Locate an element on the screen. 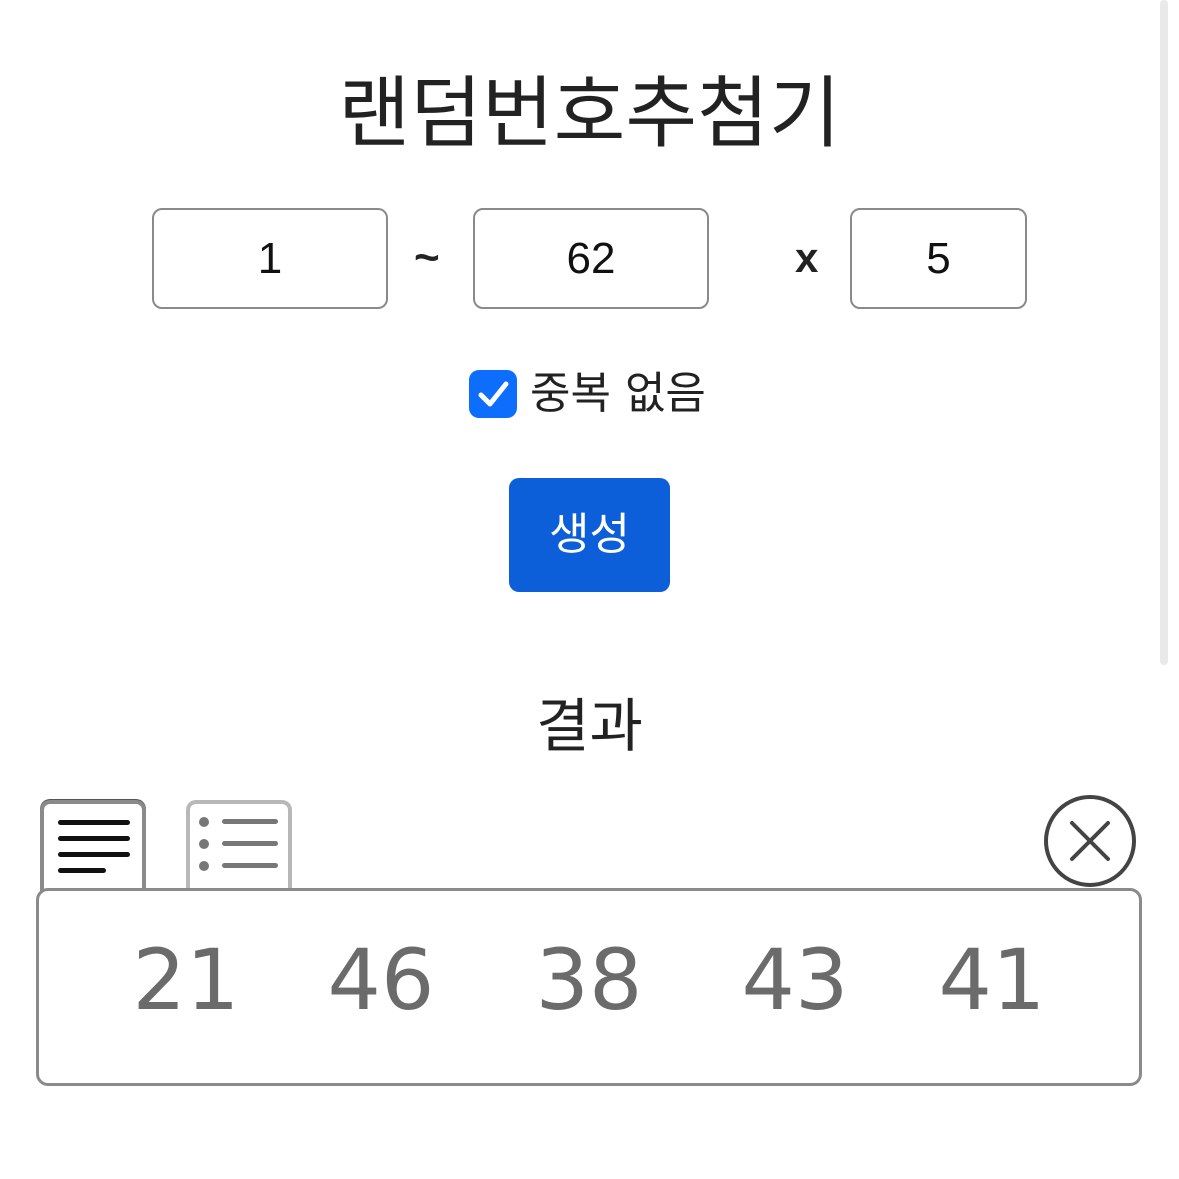 This screenshot has width=1179, height=1179. tab-list-view is located at coordinates (239, 846).